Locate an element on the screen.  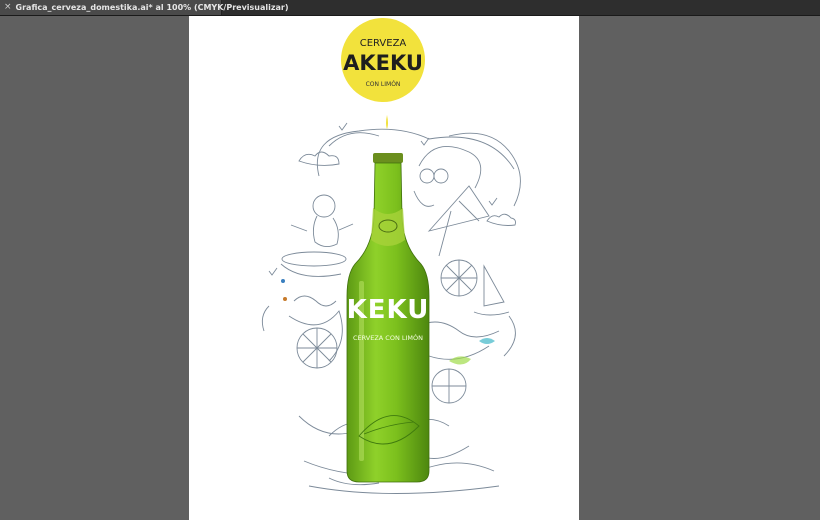
brand-logo: CERVEZA AKEKU CON LIMÓN is located at coordinates (383, 73).